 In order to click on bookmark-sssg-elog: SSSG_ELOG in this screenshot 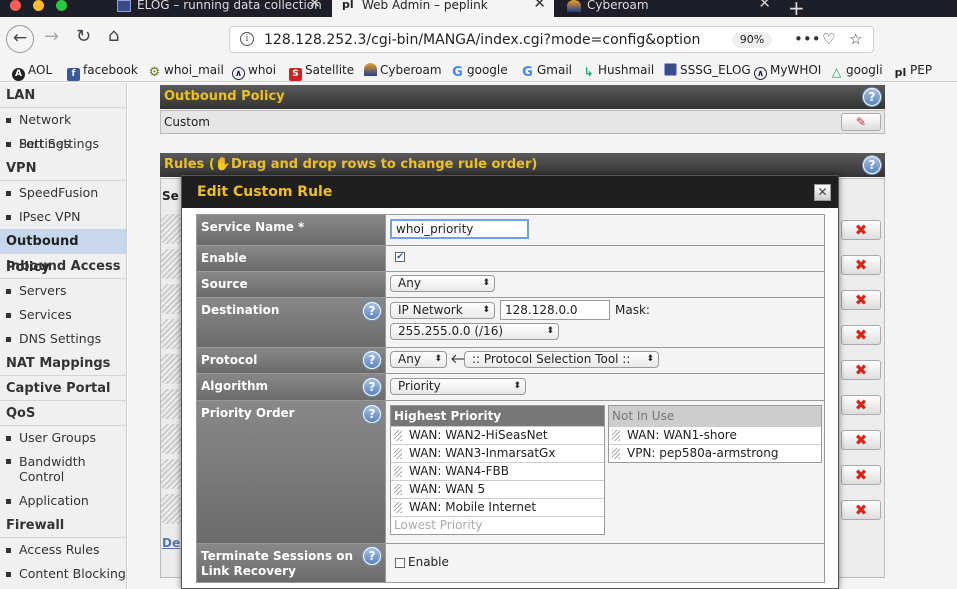, I will do `click(707, 70)`.